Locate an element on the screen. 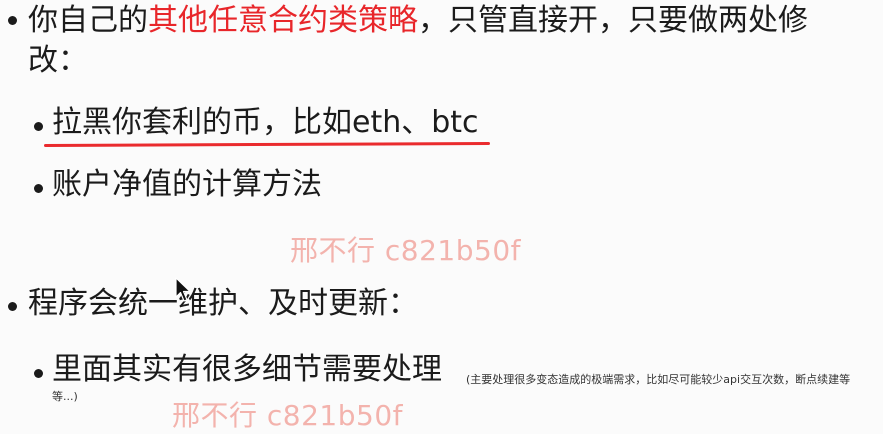 The width and height of the screenshot is (883, 434). bullet-1-continuation: 改： is located at coordinates (58, 60).